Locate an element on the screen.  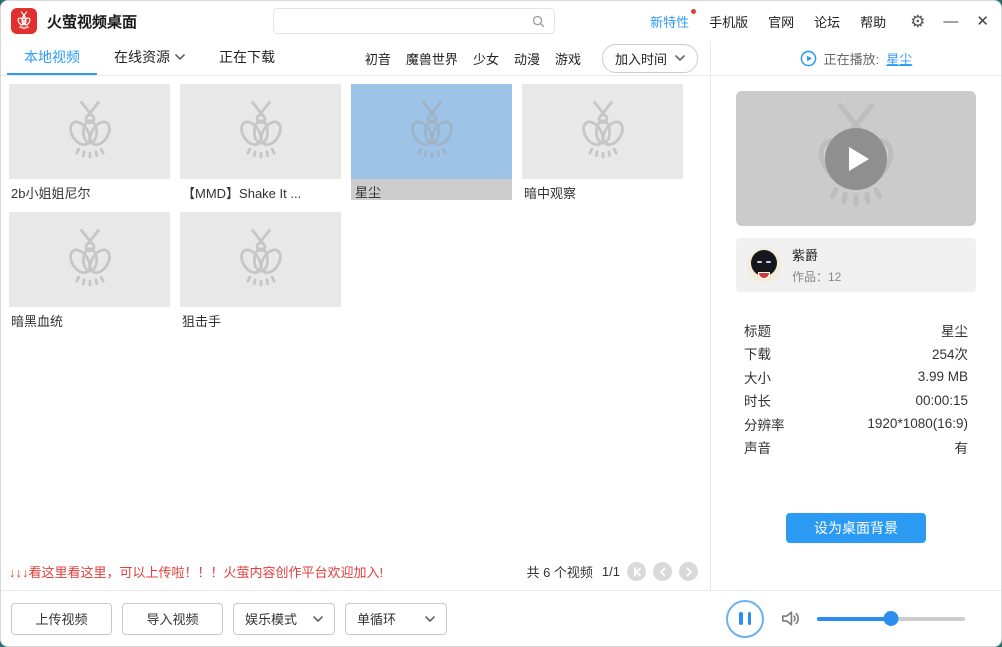
info-value: 星尘 is located at coordinates (954, 331).